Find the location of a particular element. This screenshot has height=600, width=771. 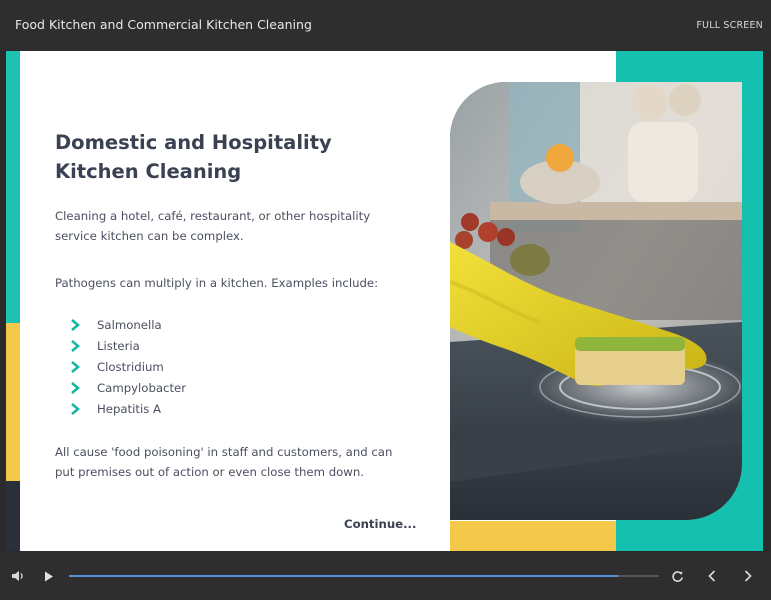

list-item-label: Clostridium is located at coordinates (130, 366).